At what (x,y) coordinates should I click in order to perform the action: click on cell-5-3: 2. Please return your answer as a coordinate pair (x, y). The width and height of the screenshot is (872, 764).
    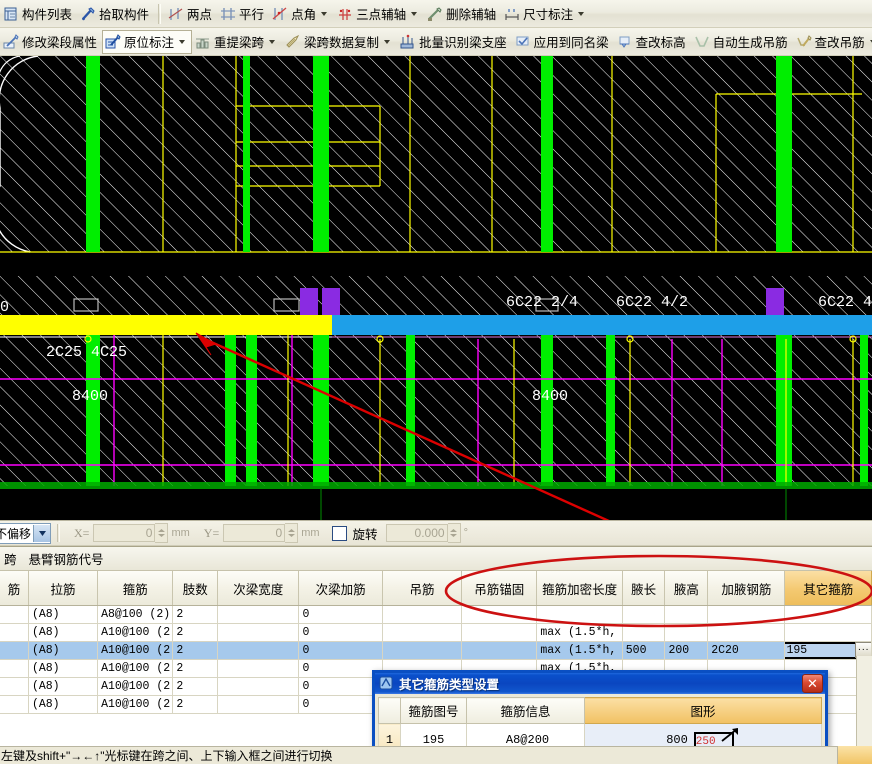
    Looking at the image, I should click on (195, 704).